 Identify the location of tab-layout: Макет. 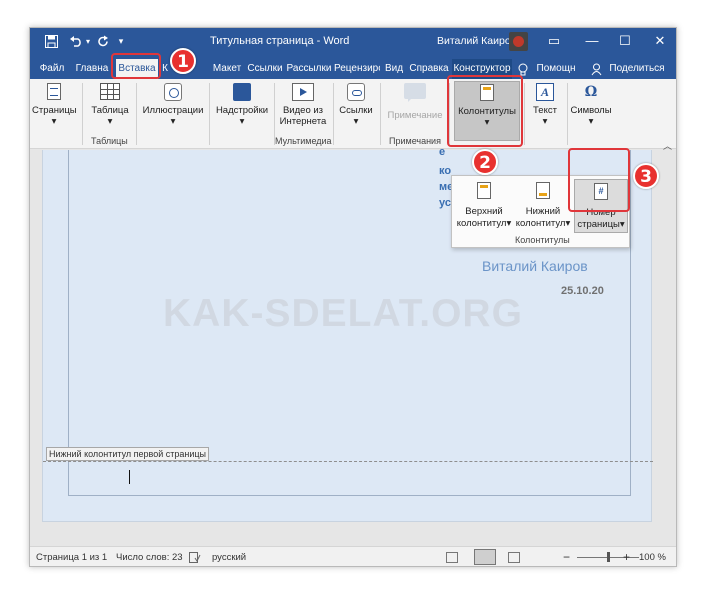
(227, 69).